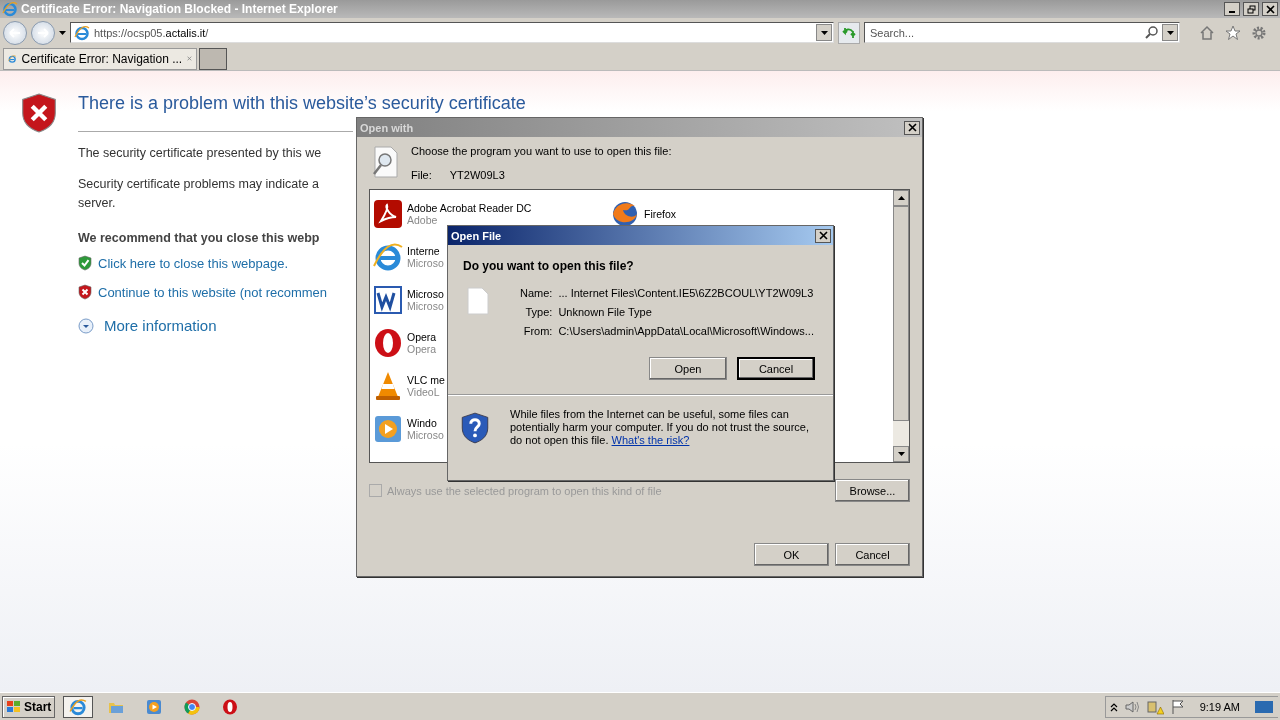  I want to click on dialog-title: Open File, so click(476, 235).